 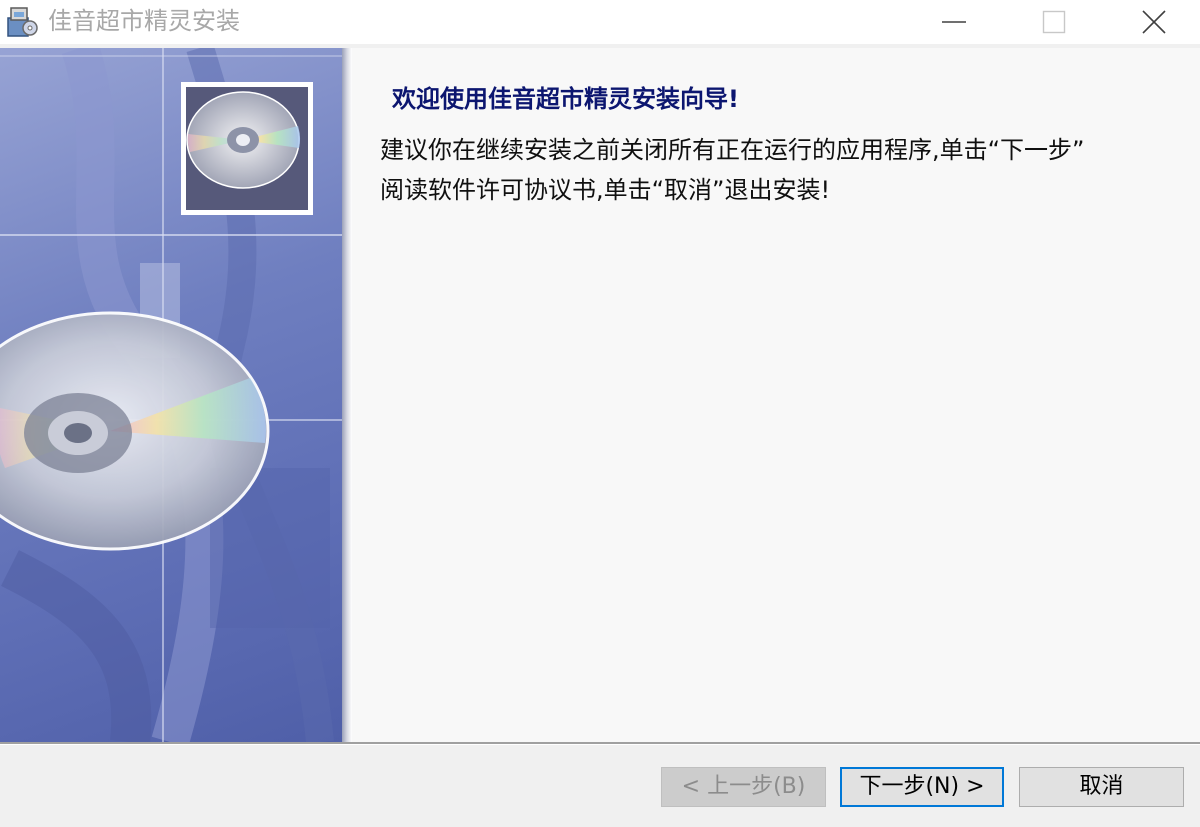 What do you see at coordinates (144, 21) in the screenshot?
I see `window-title: 佳音超市精灵安装` at bounding box center [144, 21].